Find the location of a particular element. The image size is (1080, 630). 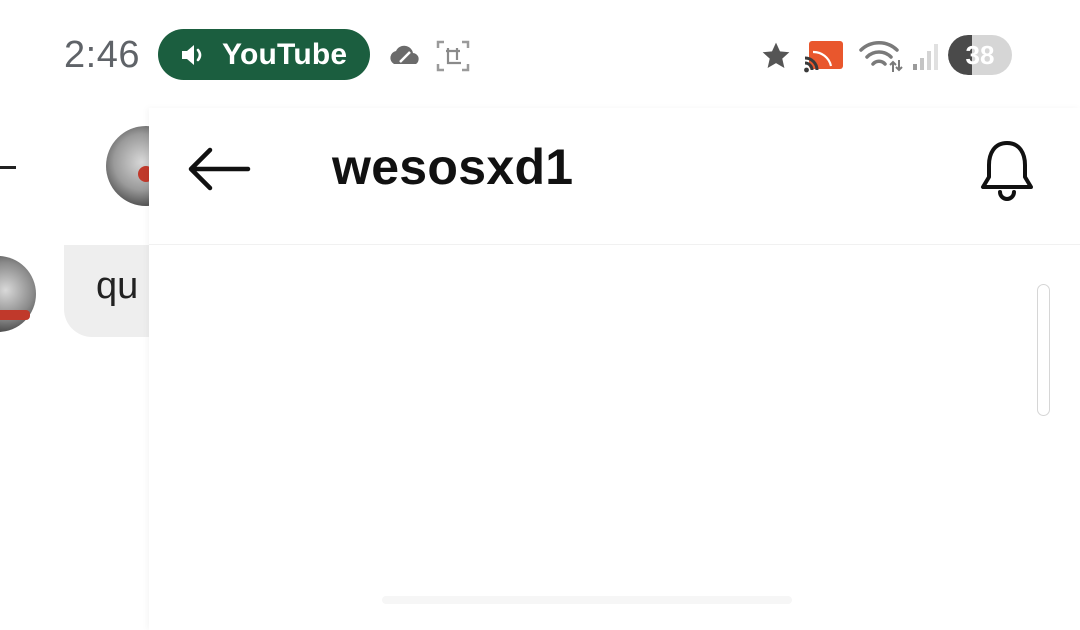

battery-indicator: 38 is located at coordinates (980, 55).